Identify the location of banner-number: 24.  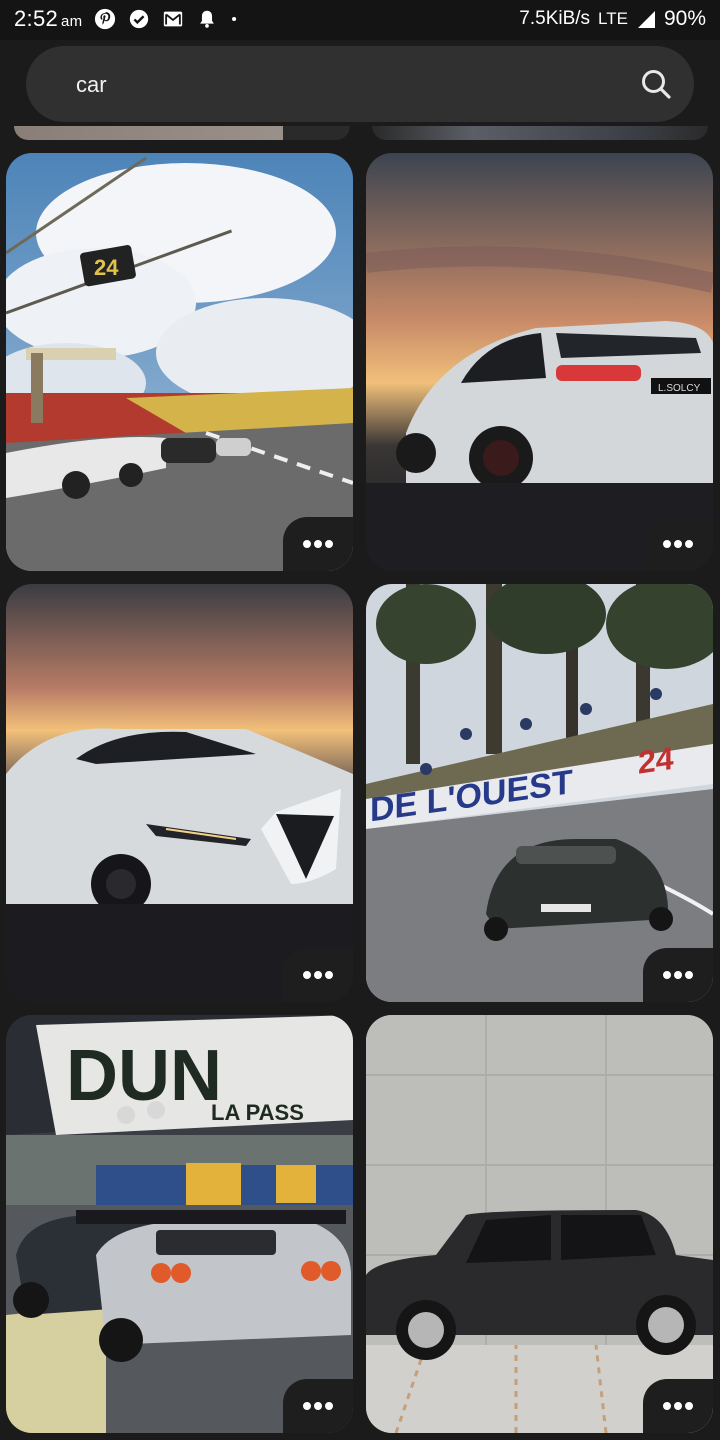
(656, 760).